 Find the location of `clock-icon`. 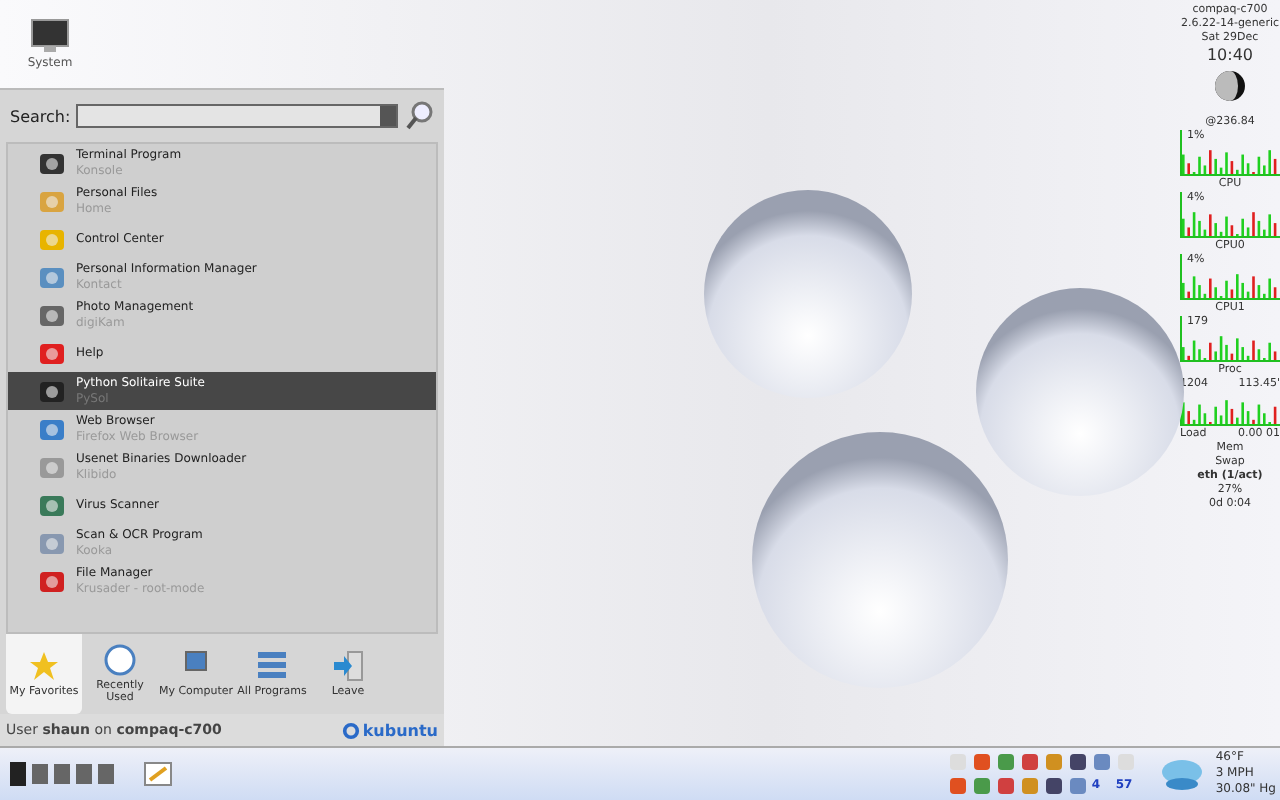

clock-icon is located at coordinates (120, 660).